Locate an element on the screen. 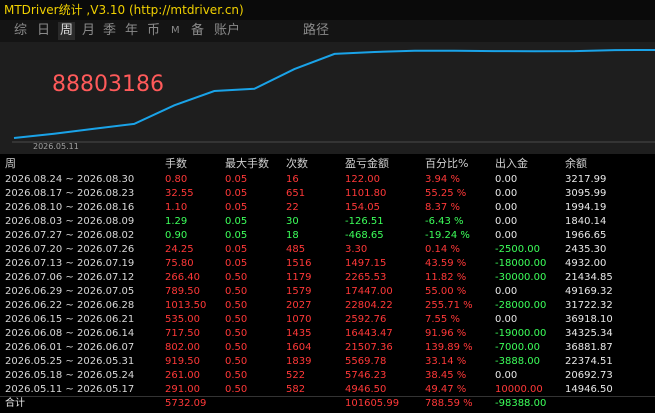  cell-pnl: 1101.80 is located at coordinates (366, 193).